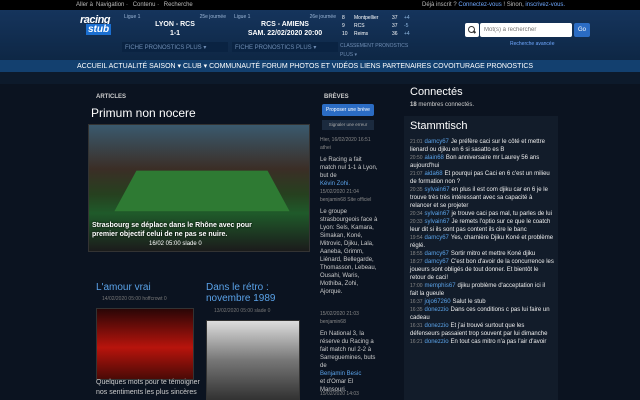 Image resolution: width=640 pixels, height=400 pixels. What do you see at coordinates (442, 105) in the screenshot?
I see `connected-count: 18 membres connectés.` at bounding box center [442, 105].